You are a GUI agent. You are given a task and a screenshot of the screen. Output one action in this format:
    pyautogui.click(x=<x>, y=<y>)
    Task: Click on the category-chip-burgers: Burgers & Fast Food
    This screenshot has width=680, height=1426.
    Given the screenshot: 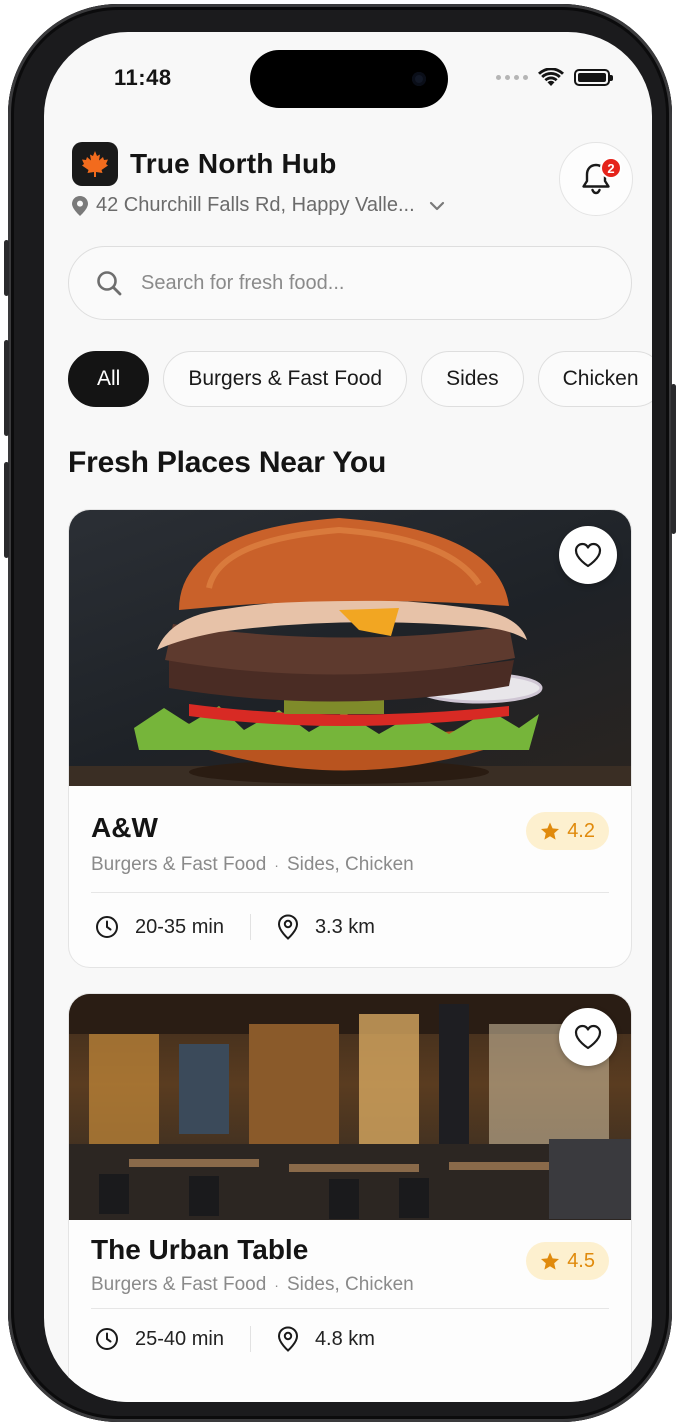 What is the action you would take?
    pyautogui.click(x=285, y=379)
    